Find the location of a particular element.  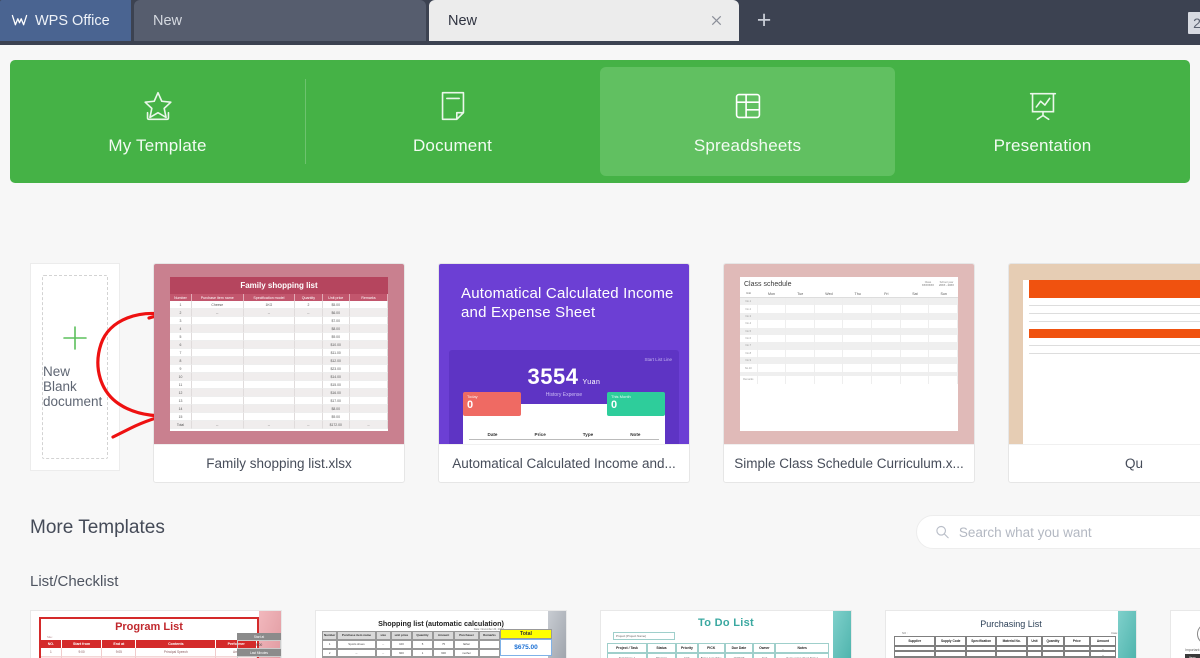

thumb-income-columns: Date Price Type Note is located at coordinates (564, 436).